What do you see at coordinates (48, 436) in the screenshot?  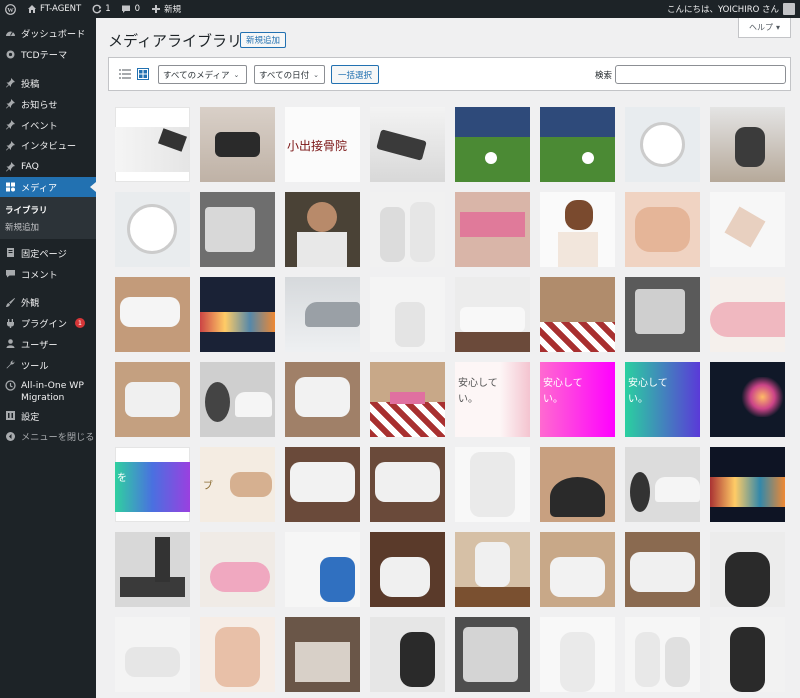 I see `menu-collapse: メニューを閉じる` at bounding box center [48, 436].